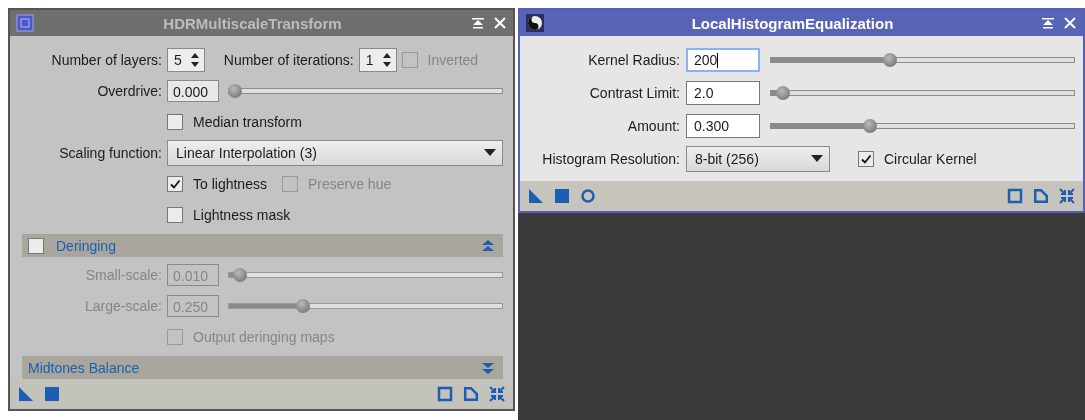  Describe the element at coordinates (758, 159) in the screenshot. I see `dropdown: 8-bit (256)` at that location.